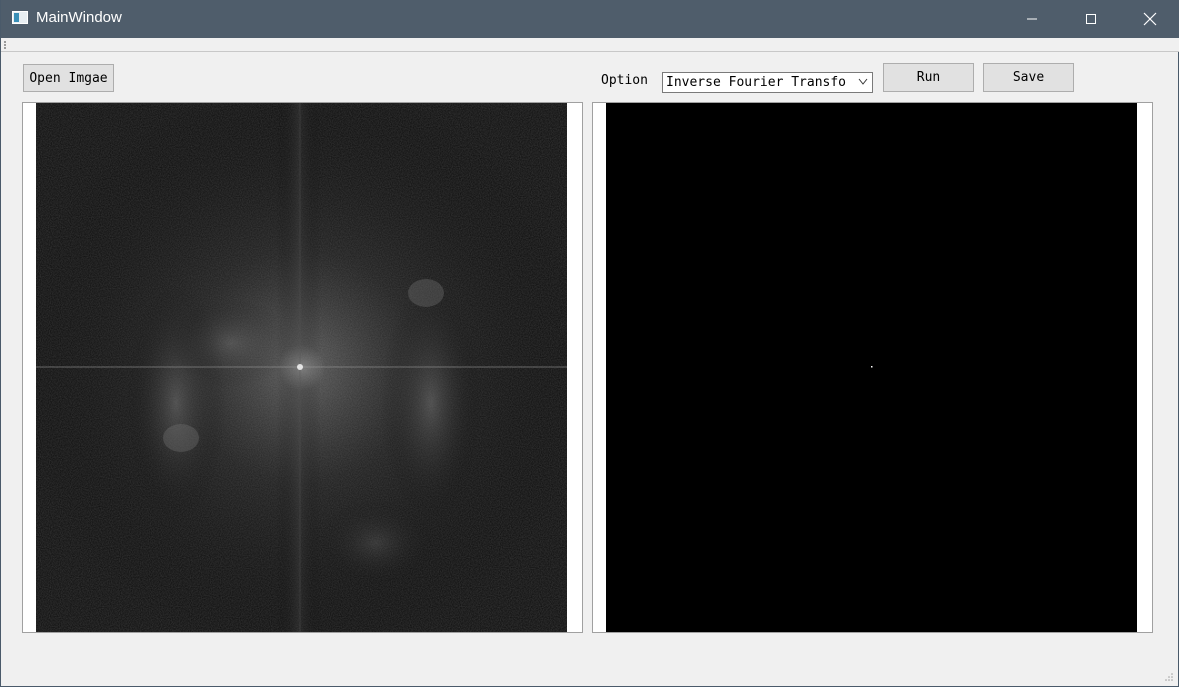 This screenshot has height=687, width=1179. I want to click on close-icon, so click(1150, 19).